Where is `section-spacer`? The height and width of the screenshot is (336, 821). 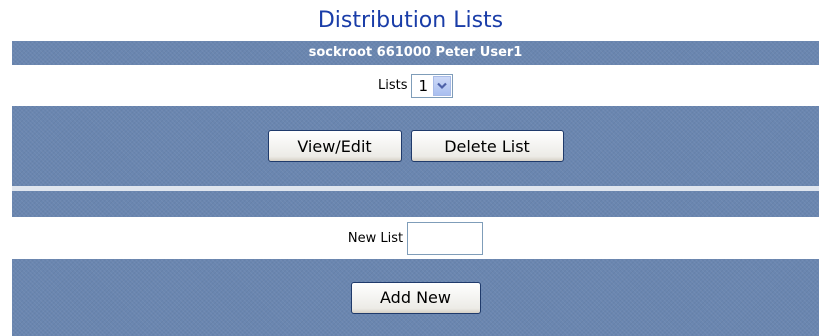 section-spacer is located at coordinates (415, 204).